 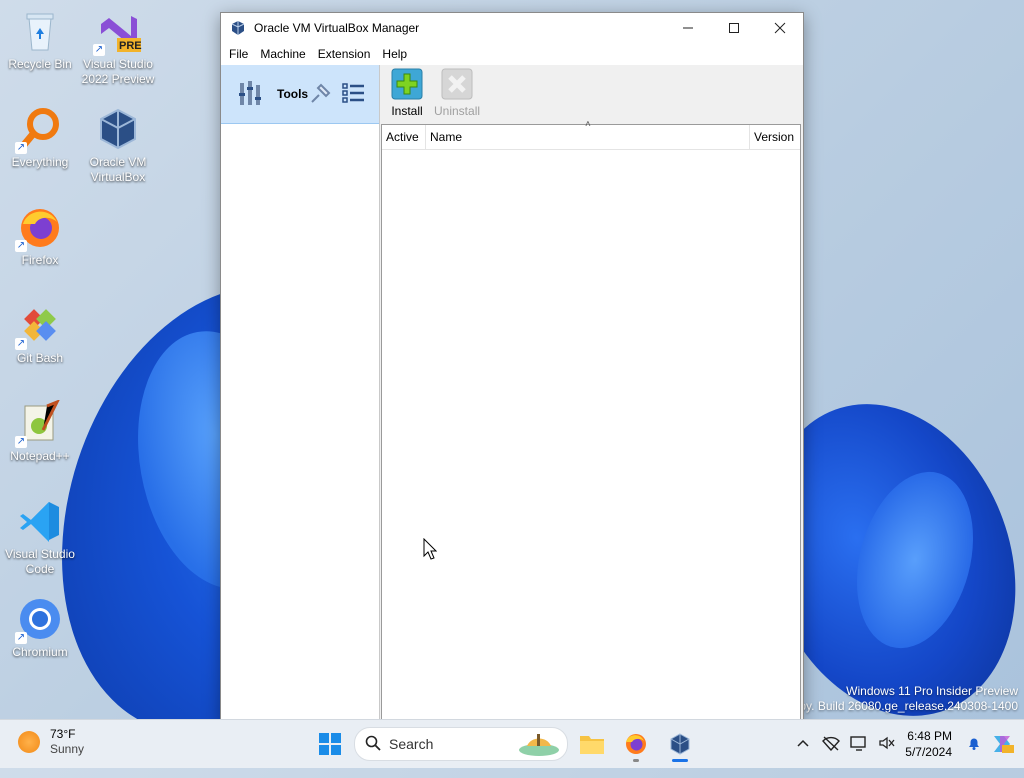 I want to click on search-label: Search, so click(x=411, y=744).